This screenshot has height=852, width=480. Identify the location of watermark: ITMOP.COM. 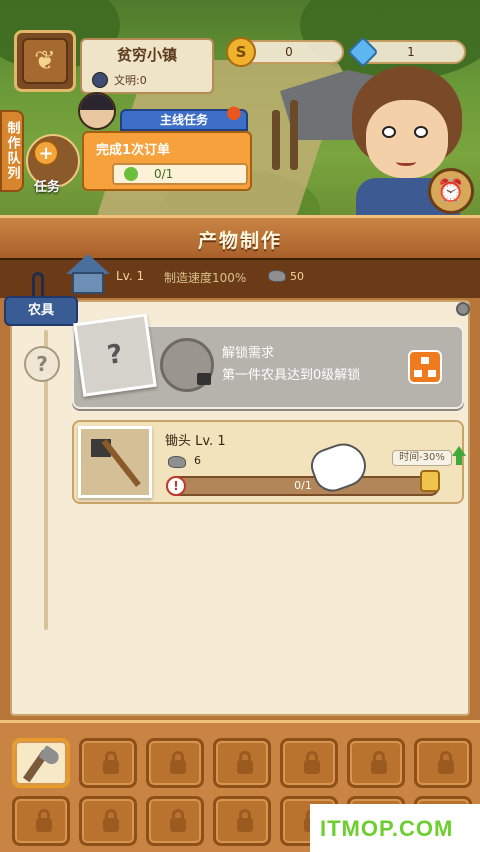
(395, 828).